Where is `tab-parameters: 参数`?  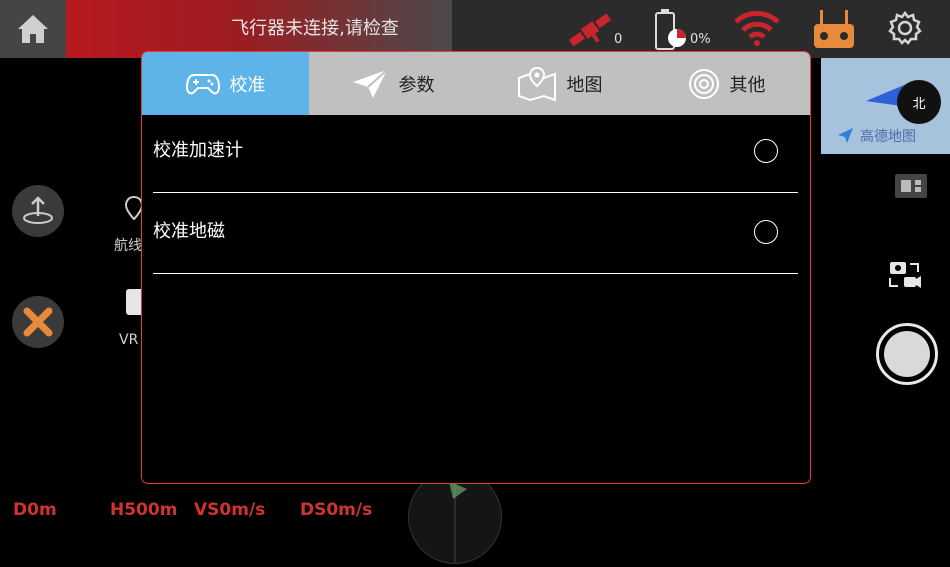 tab-parameters: 参数 is located at coordinates (392, 83).